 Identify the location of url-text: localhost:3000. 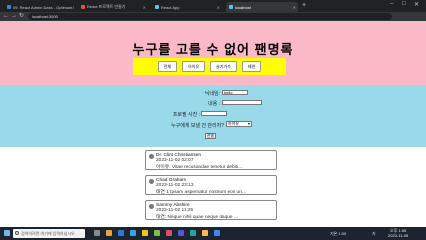
(45, 16).